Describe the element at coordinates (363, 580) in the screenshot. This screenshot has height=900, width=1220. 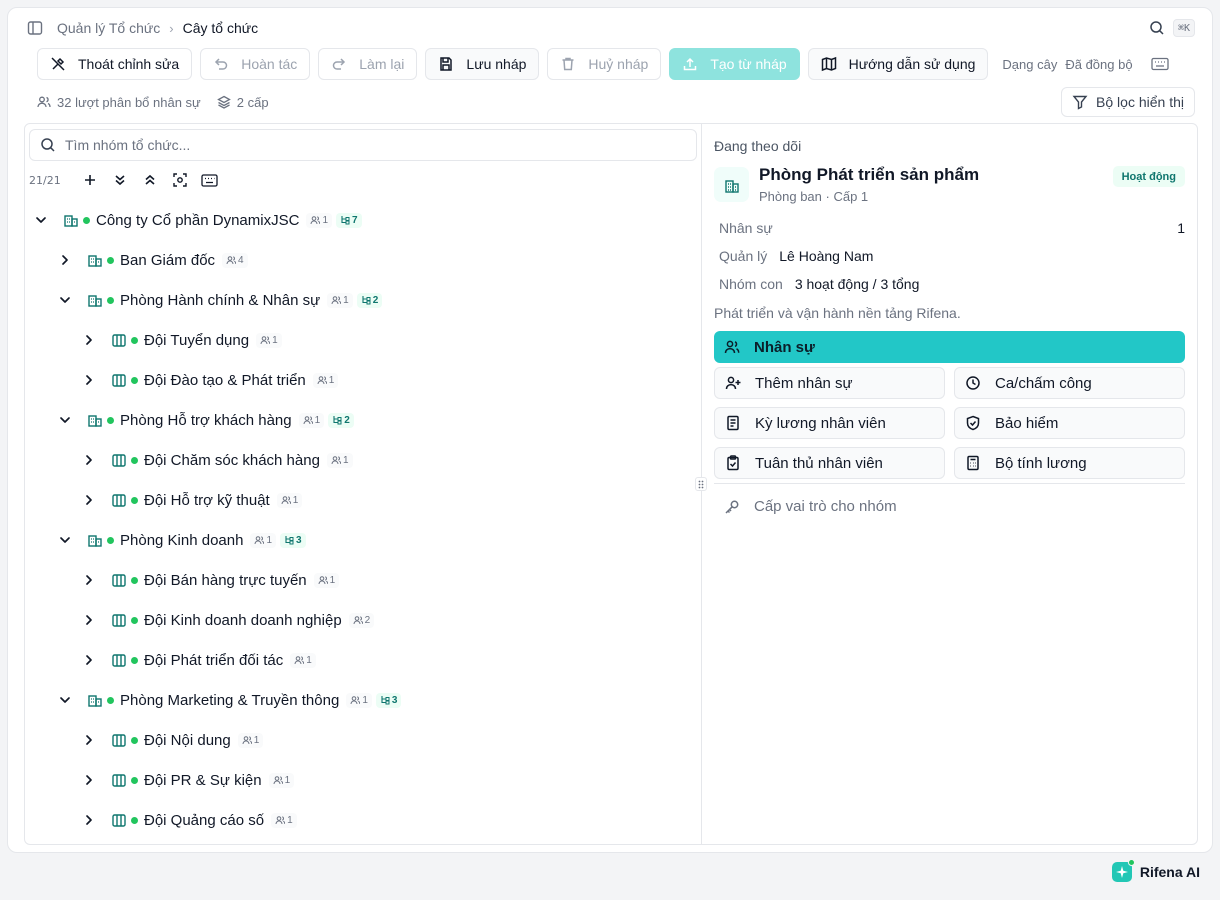
I see `tree-row: Đội Bán hàng trực tuyến 1` at that location.